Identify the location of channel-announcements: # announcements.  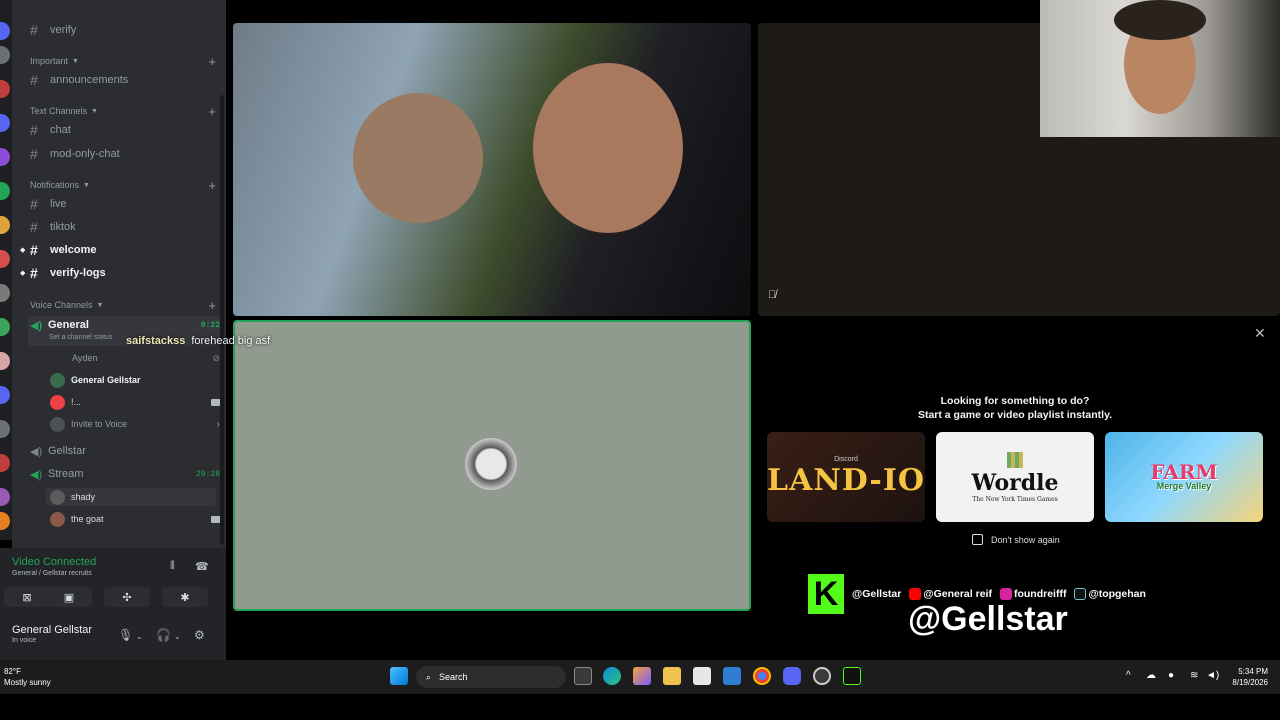
(79, 80).